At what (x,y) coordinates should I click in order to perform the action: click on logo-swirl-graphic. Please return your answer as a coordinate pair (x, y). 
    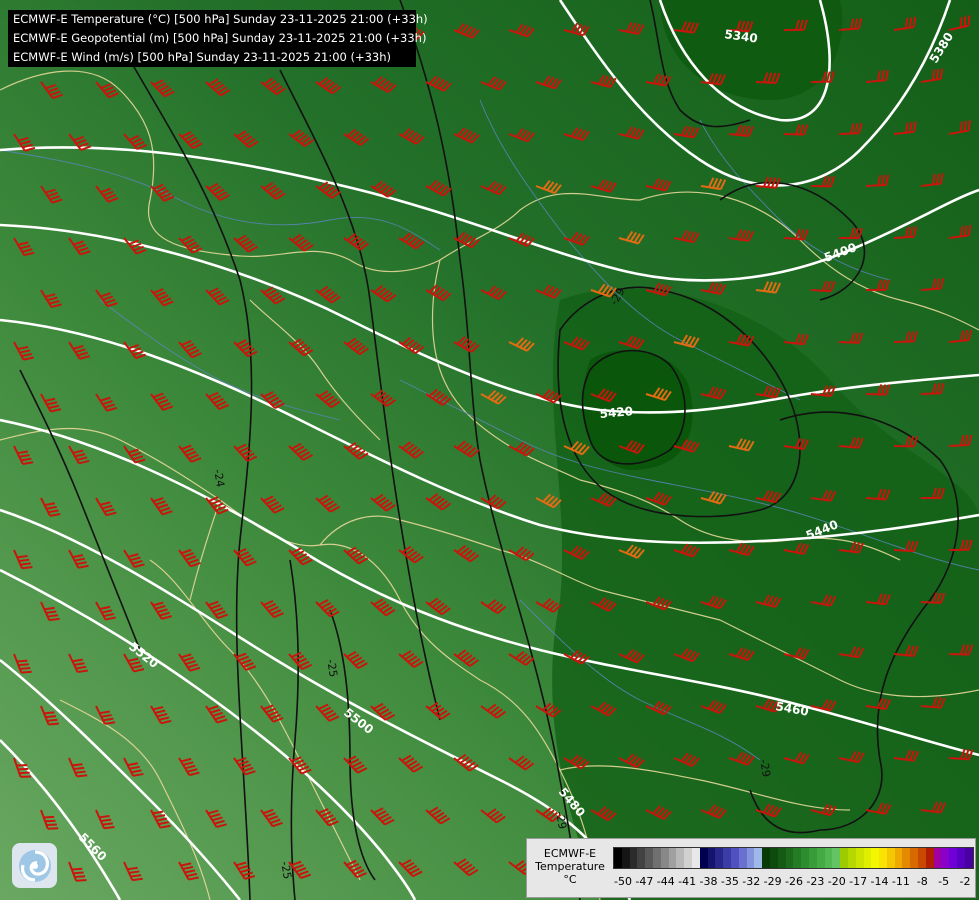
    Looking at the image, I should click on (34, 865).